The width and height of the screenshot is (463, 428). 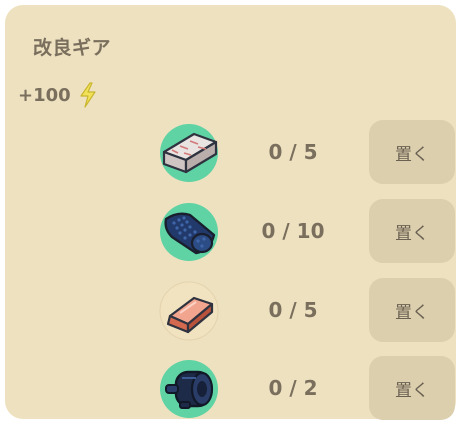 I want to click on panel-title: 改良ギア, so click(x=72, y=48).